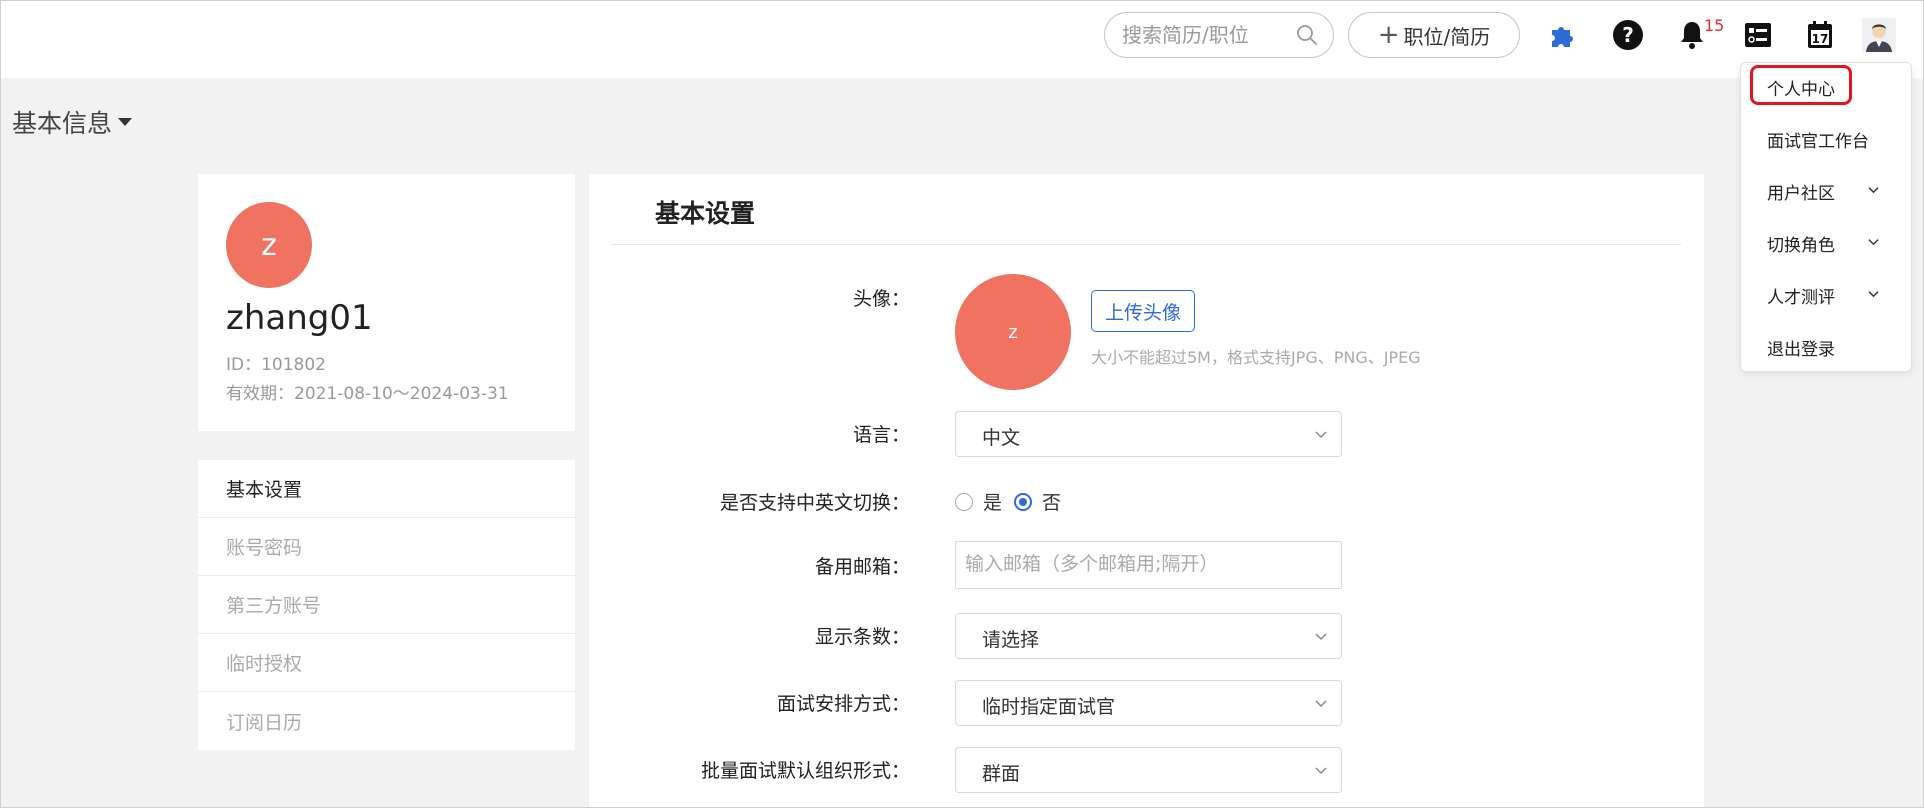 The width and height of the screenshot is (1924, 808). Describe the element at coordinates (1052, 503) in the screenshot. I see `bilingual-no-label: 否` at that location.